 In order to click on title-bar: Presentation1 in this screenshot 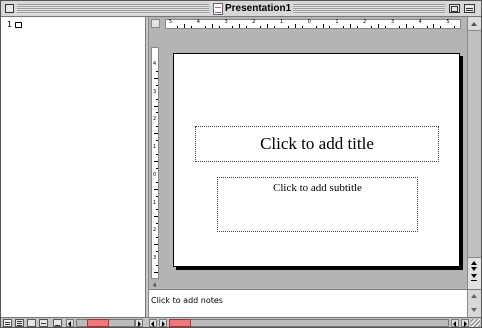, I will do `click(241, 9)`.